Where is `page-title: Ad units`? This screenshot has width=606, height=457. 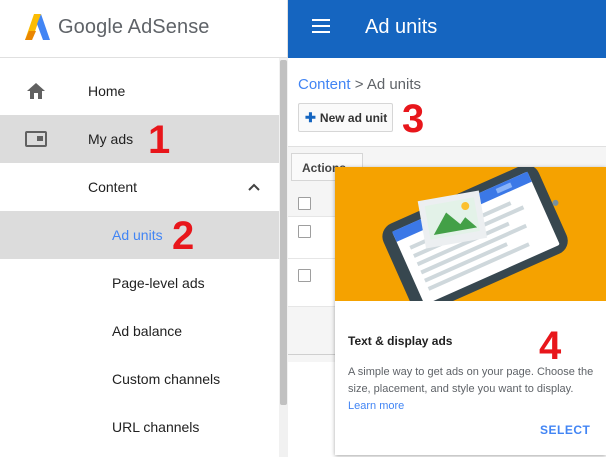
page-title: Ad units is located at coordinates (401, 27).